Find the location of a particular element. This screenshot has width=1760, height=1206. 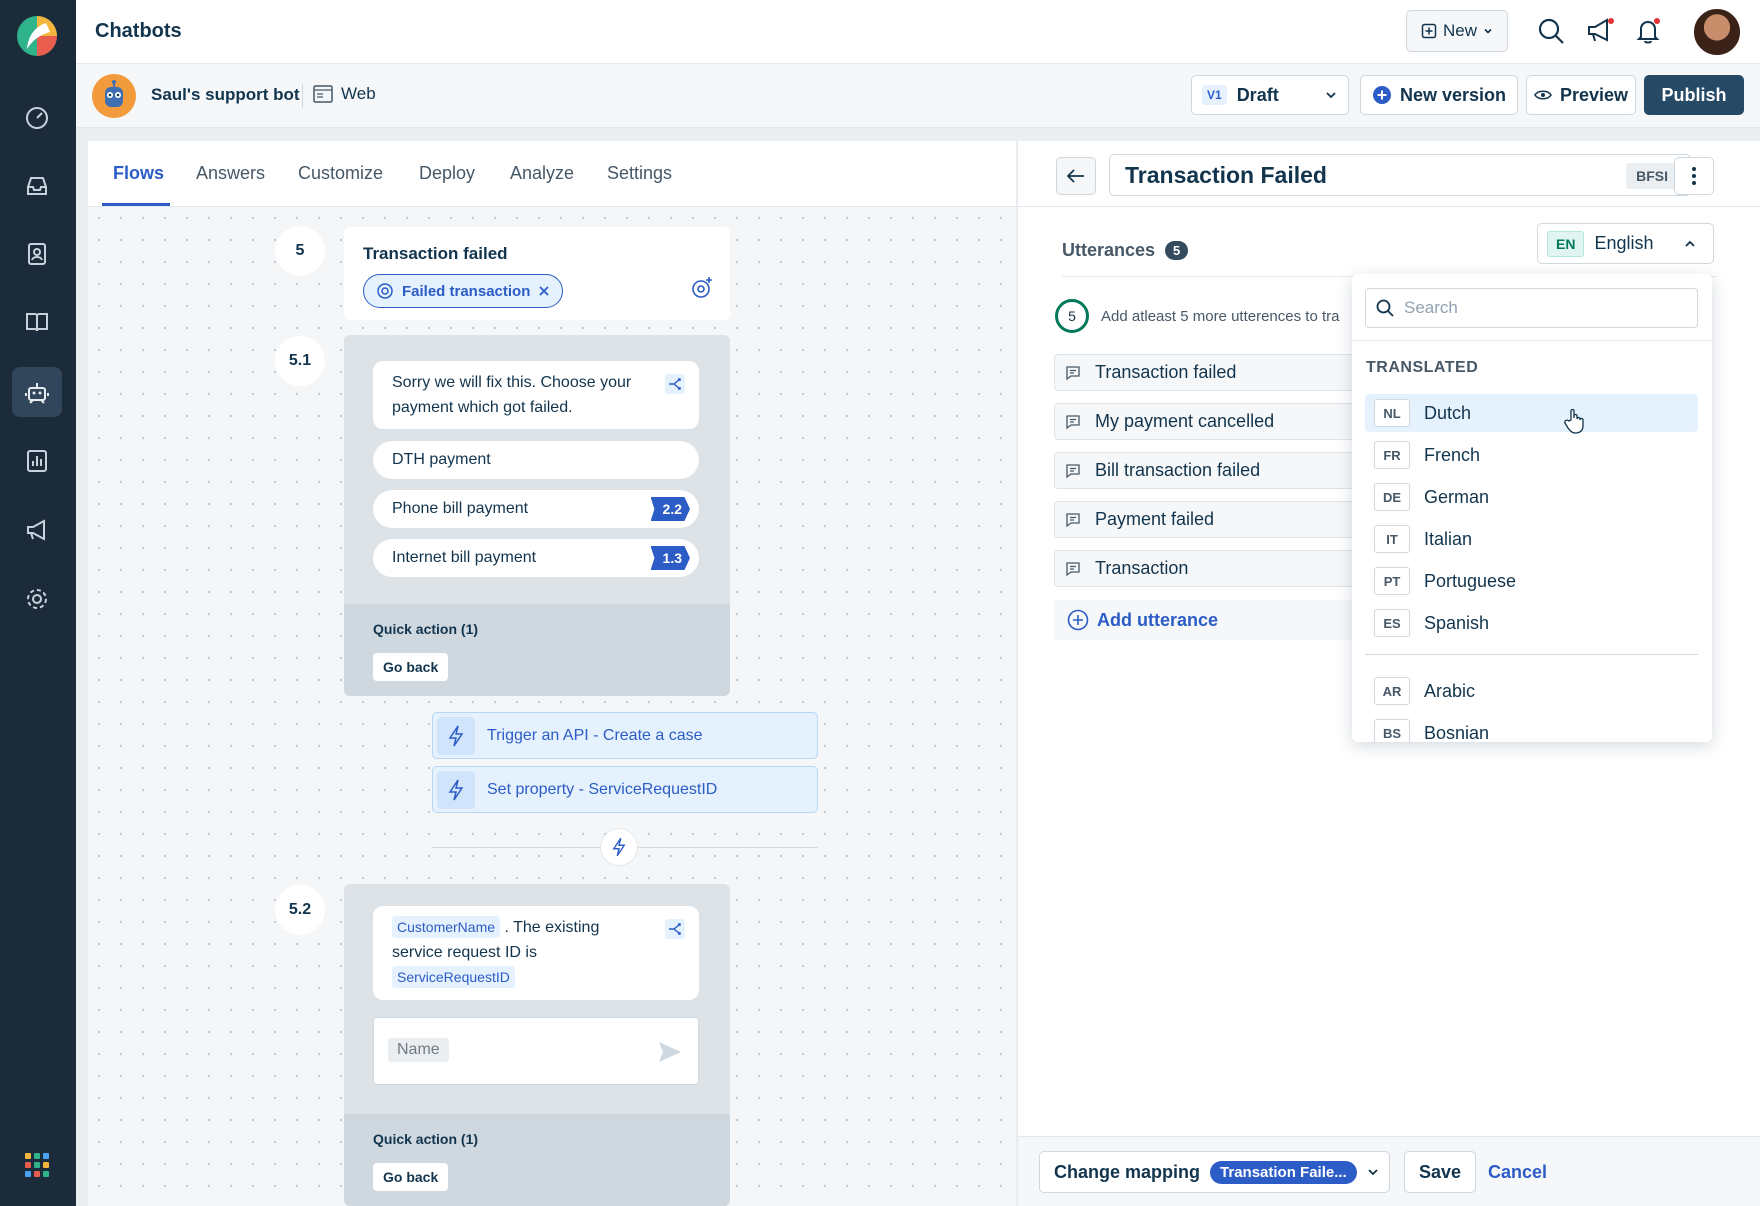

intent-card: Transaction failed Failed transaction is located at coordinates (537, 273).